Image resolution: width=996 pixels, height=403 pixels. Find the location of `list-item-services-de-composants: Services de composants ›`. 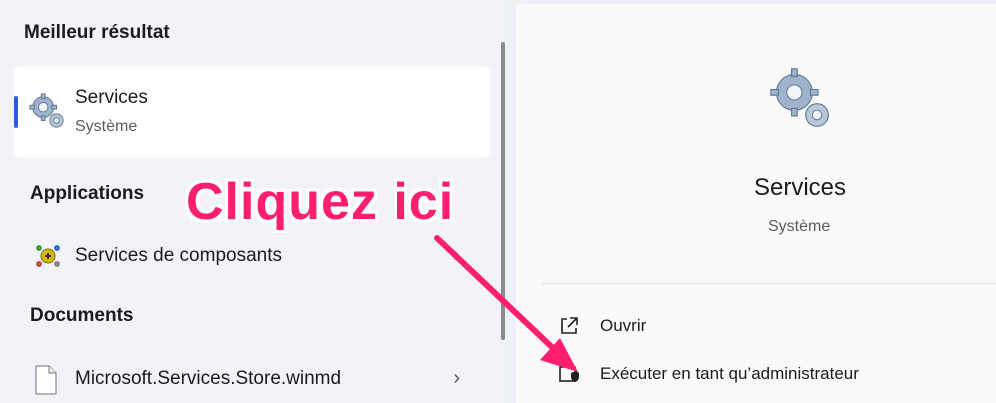

list-item-services-de-composants: Services de composants › is located at coordinates (252, 256).